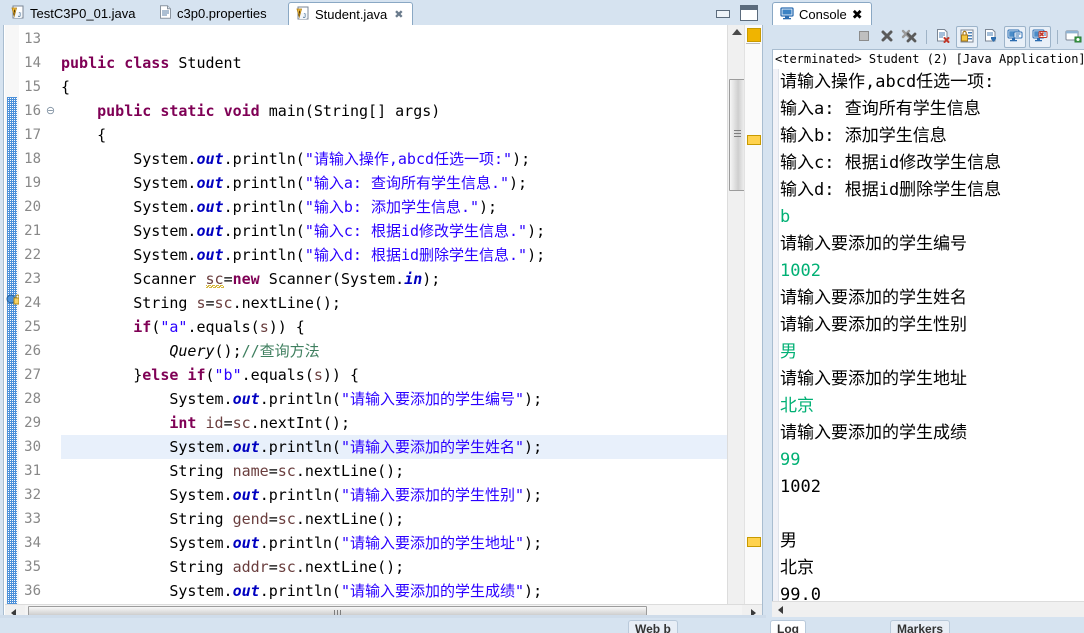 This screenshot has height=633, width=1084. What do you see at coordinates (910, 37) in the screenshot?
I see `remove-all-terminated-button` at bounding box center [910, 37].